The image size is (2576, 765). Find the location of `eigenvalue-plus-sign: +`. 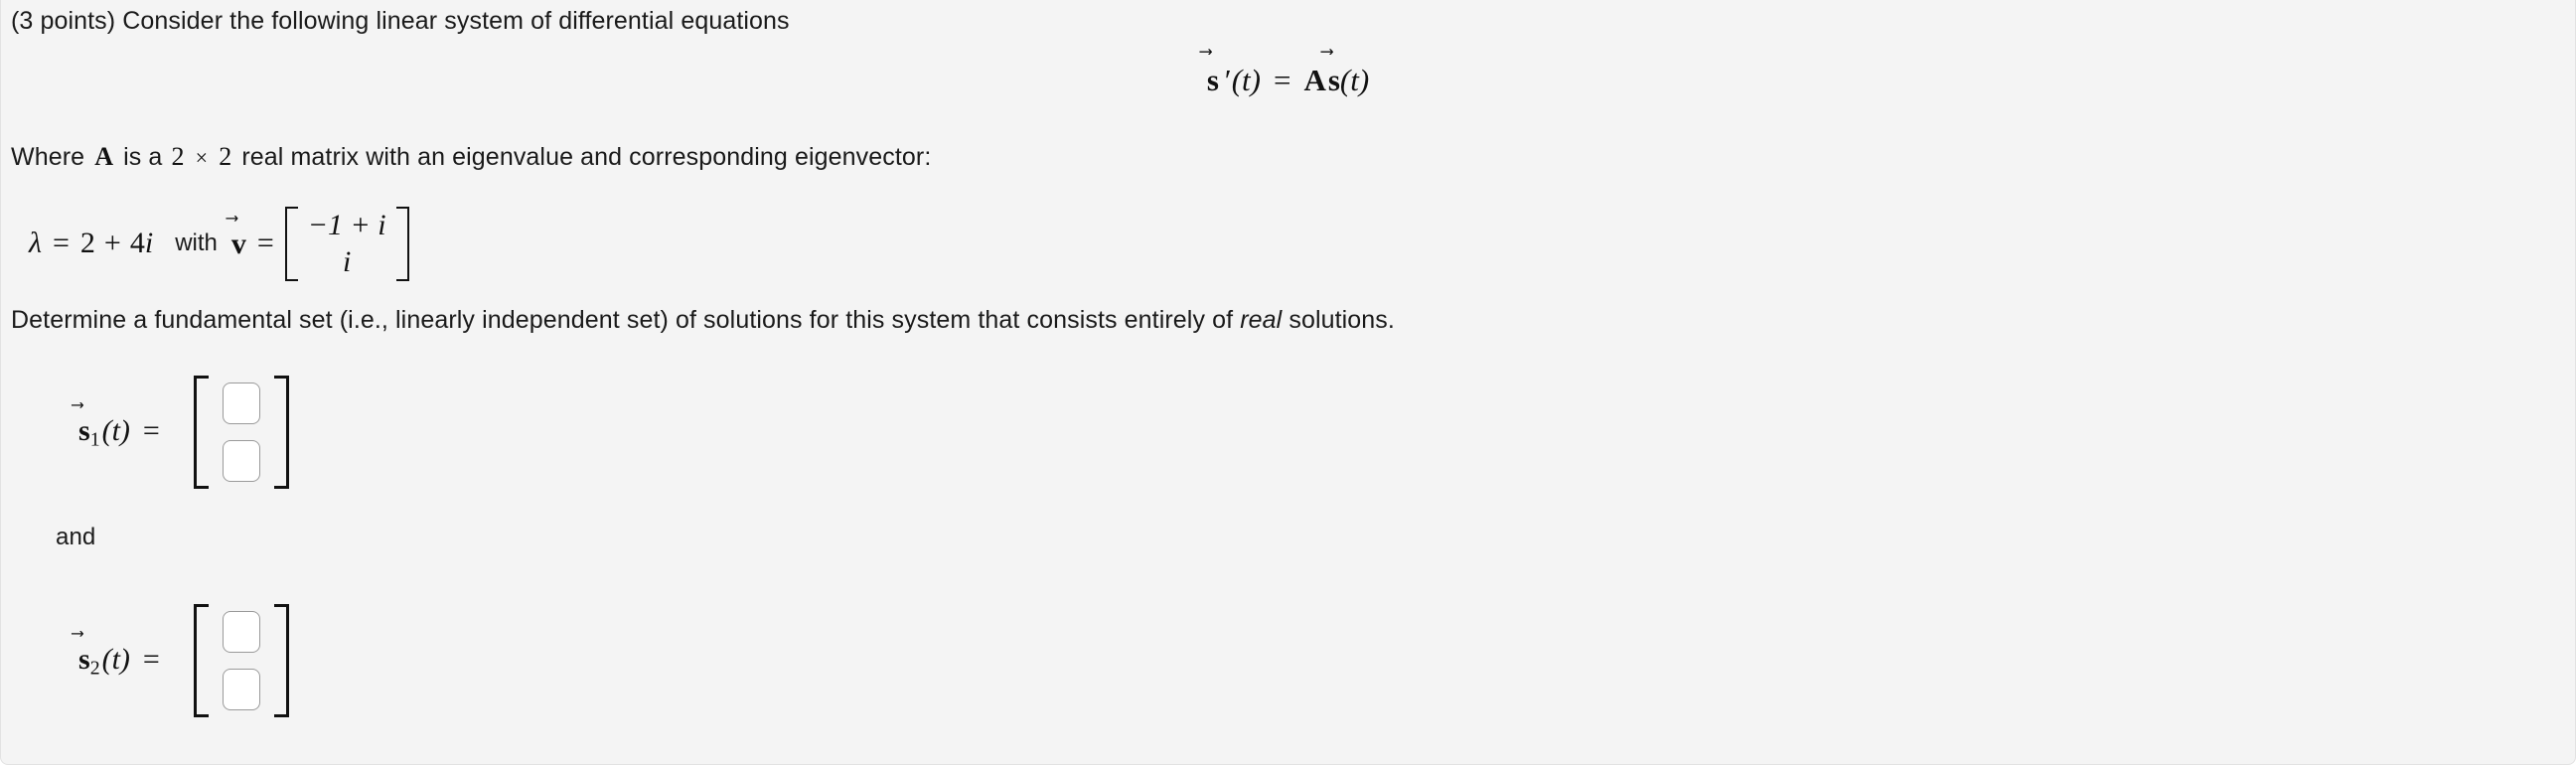

eigenvalue-plus-sign: + is located at coordinates (112, 243).